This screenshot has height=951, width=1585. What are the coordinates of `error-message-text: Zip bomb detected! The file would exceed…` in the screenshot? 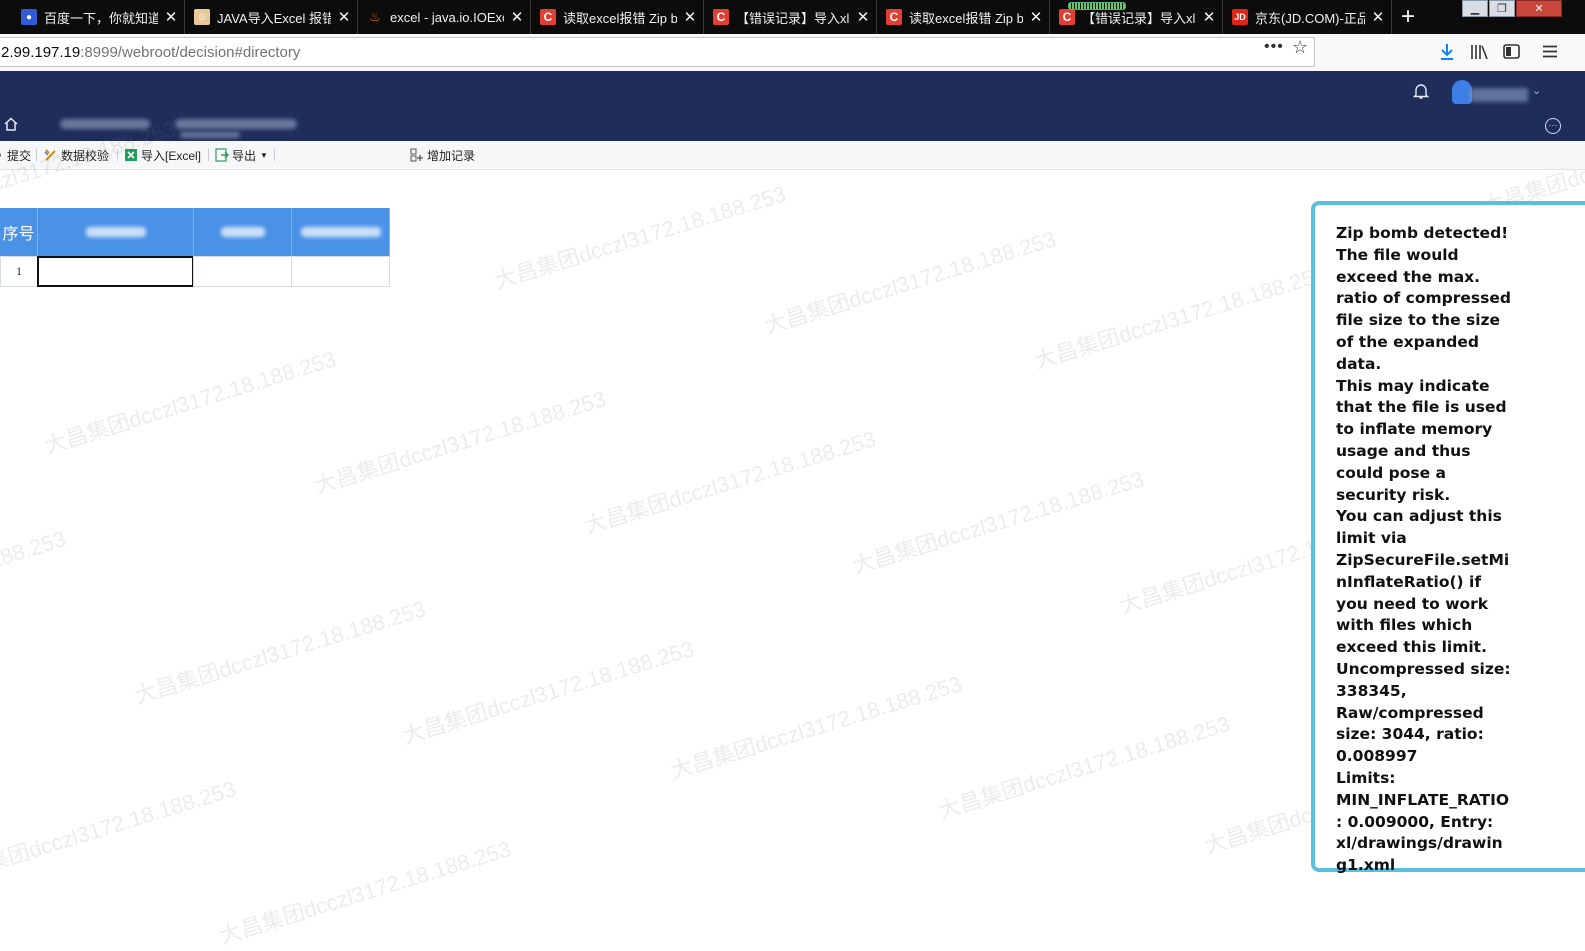 It's located at (1423, 550).